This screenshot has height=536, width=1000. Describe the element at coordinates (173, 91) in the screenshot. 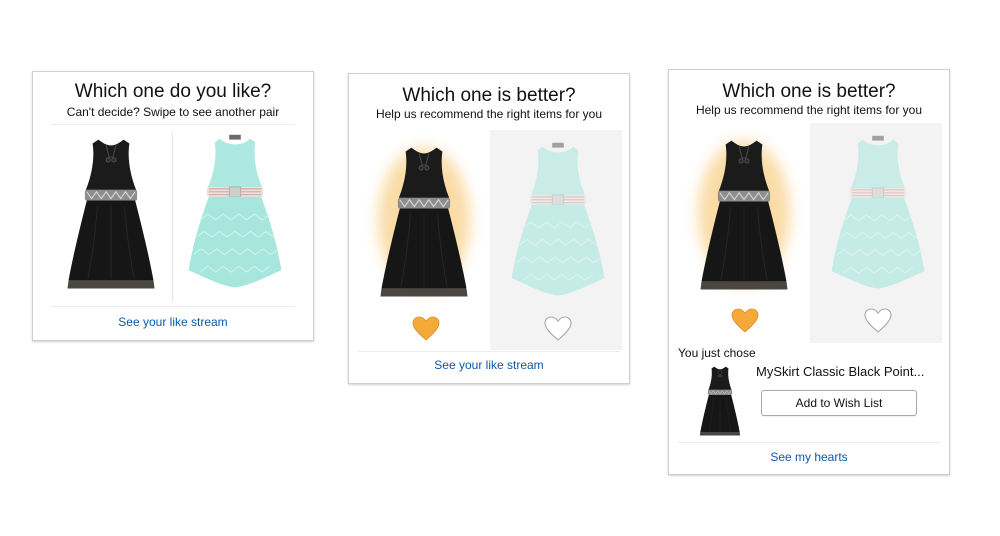

I see `card-title: Which one do you like?` at that location.